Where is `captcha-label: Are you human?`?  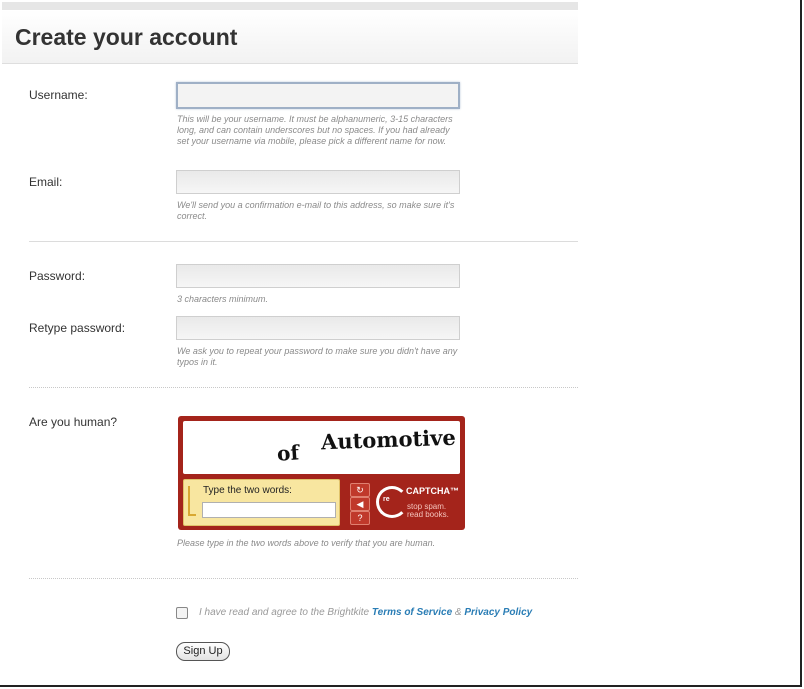
captcha-label: Are you human? is located at coordinates (73, 422).